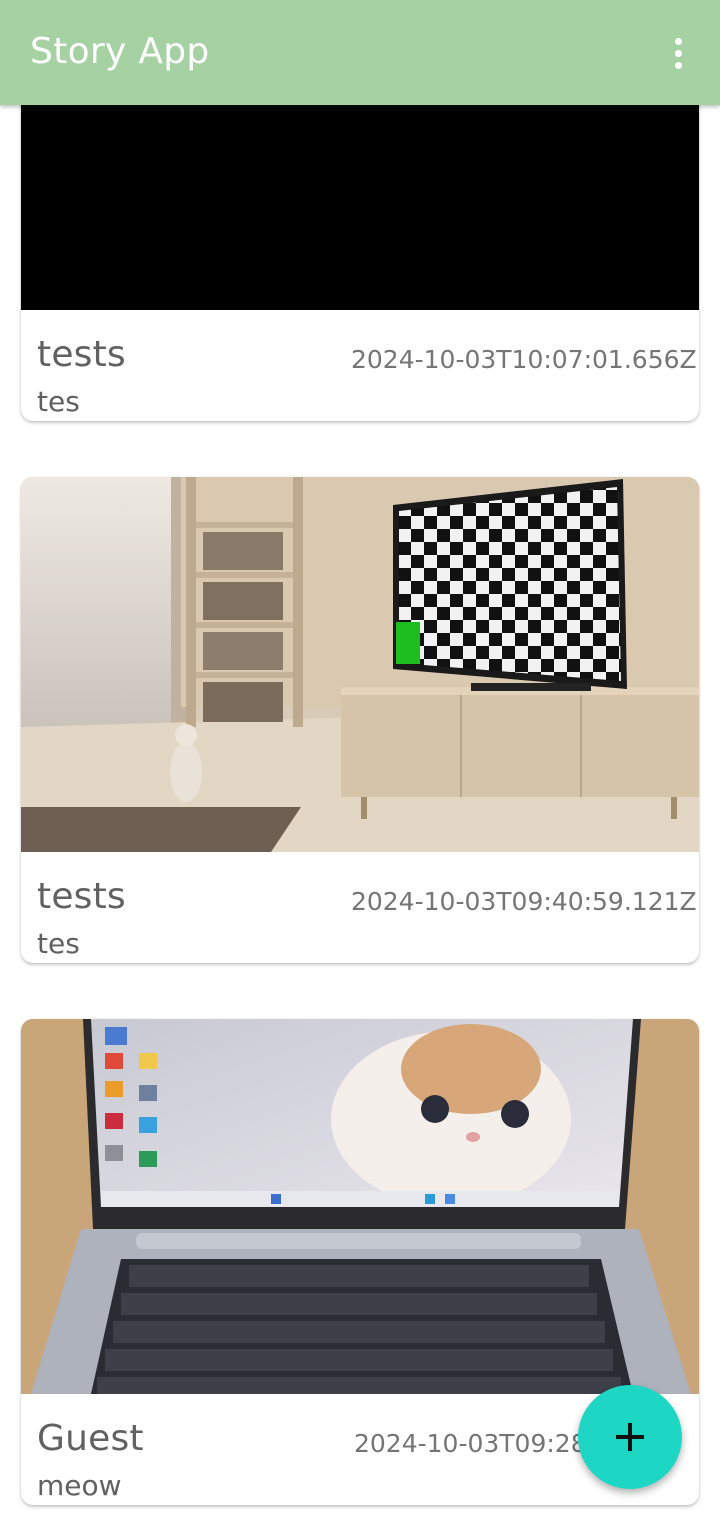 This screenshot has height=1527, width=720. What do you see at coordinates (524, 901) in the screenshot?
I see `story-date: 2024-10-03T09:40:59.121Z` at bounding box center [524, 901].